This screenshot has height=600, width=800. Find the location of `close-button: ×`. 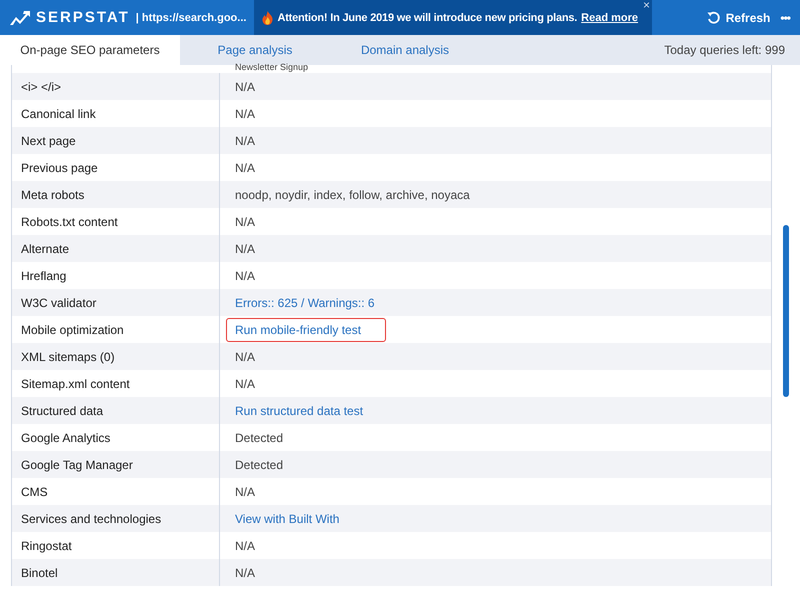

close-button: × is located at coordinates (646, 6).